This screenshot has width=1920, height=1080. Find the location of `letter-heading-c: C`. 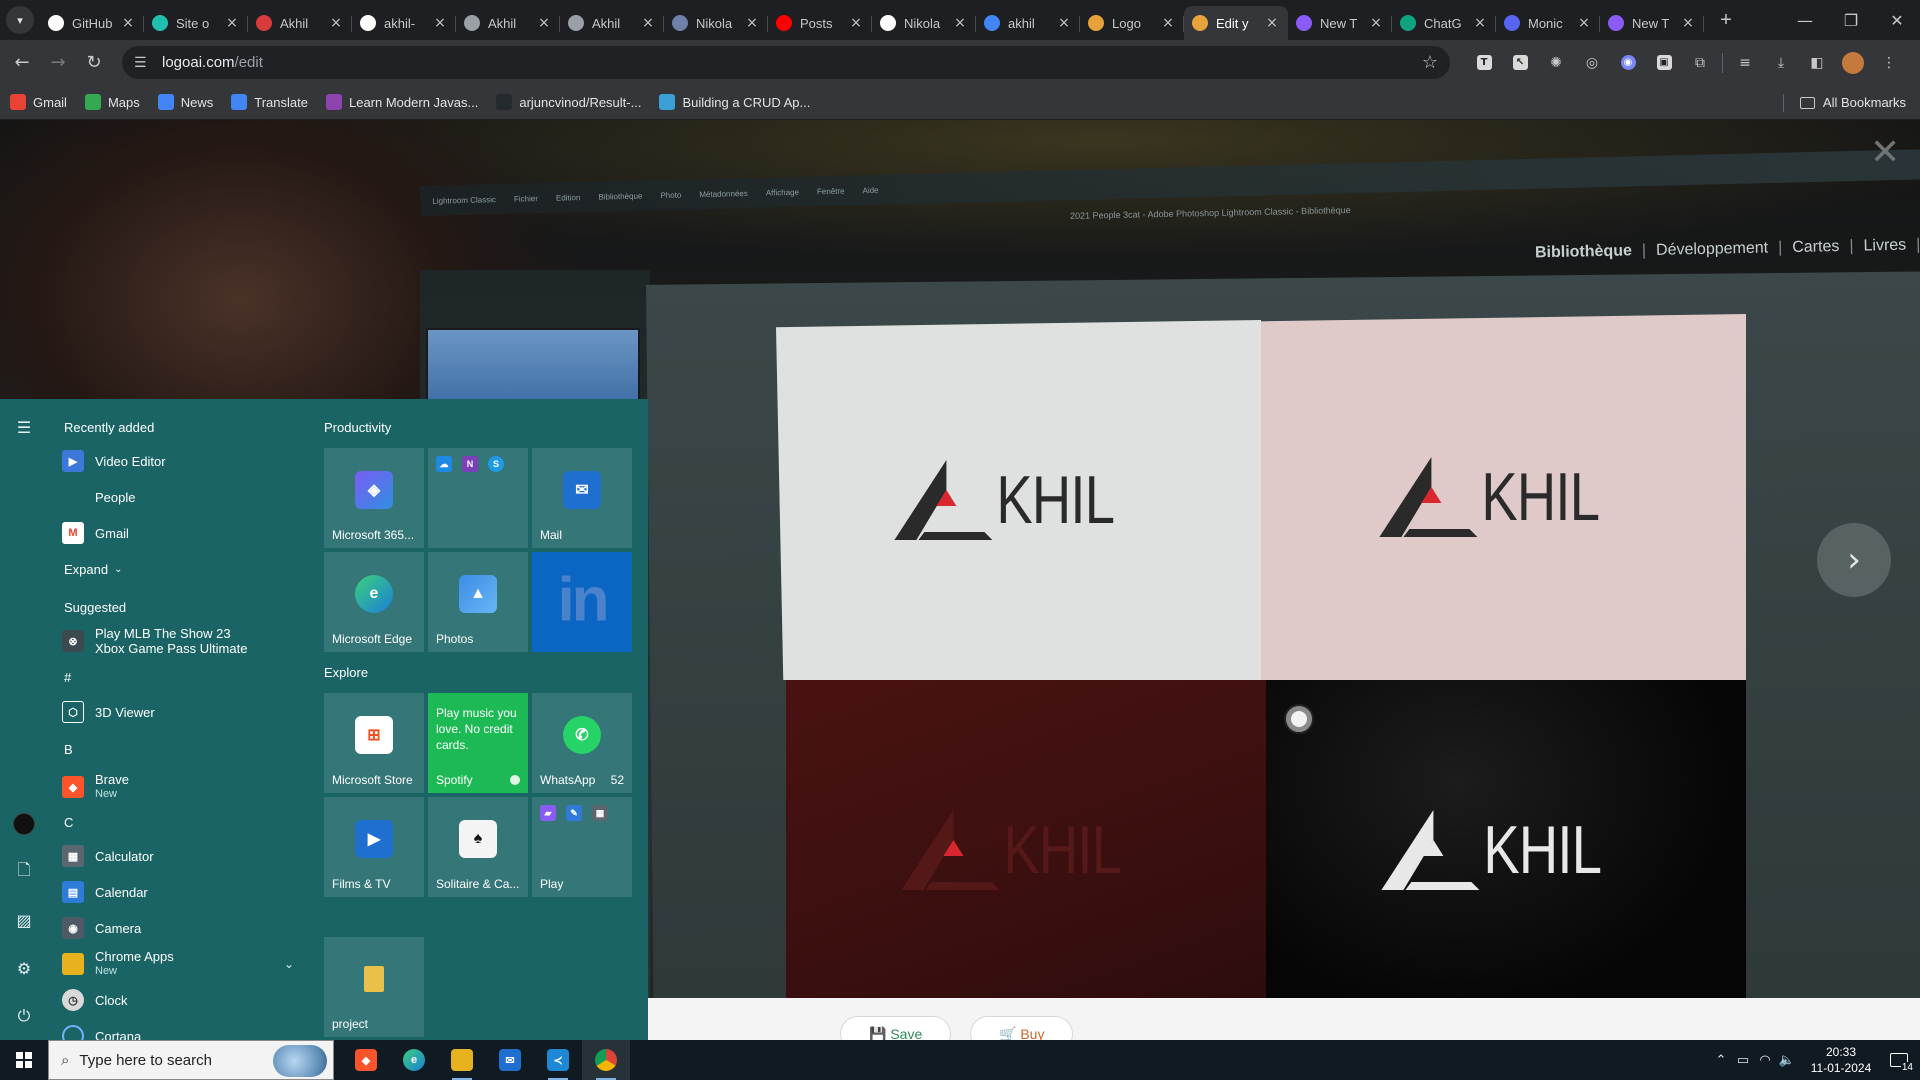

letter-heading-c: C is located at coordinates (68, 822).